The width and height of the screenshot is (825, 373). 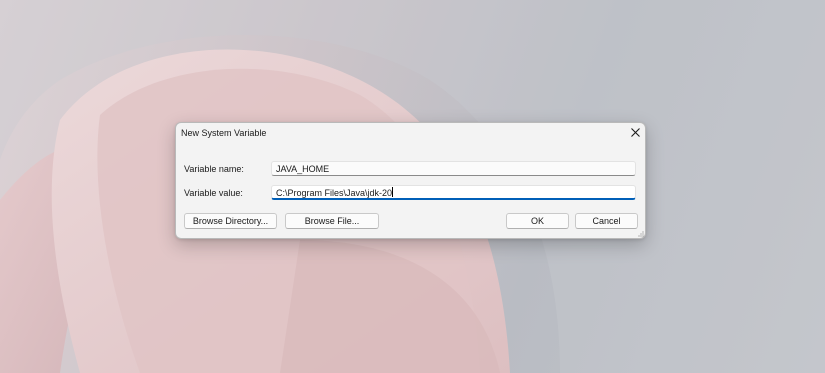 What do you see at coordinates (393, 192) in the screenshot?
I see `text-caret` at bounding box center [393, 192].